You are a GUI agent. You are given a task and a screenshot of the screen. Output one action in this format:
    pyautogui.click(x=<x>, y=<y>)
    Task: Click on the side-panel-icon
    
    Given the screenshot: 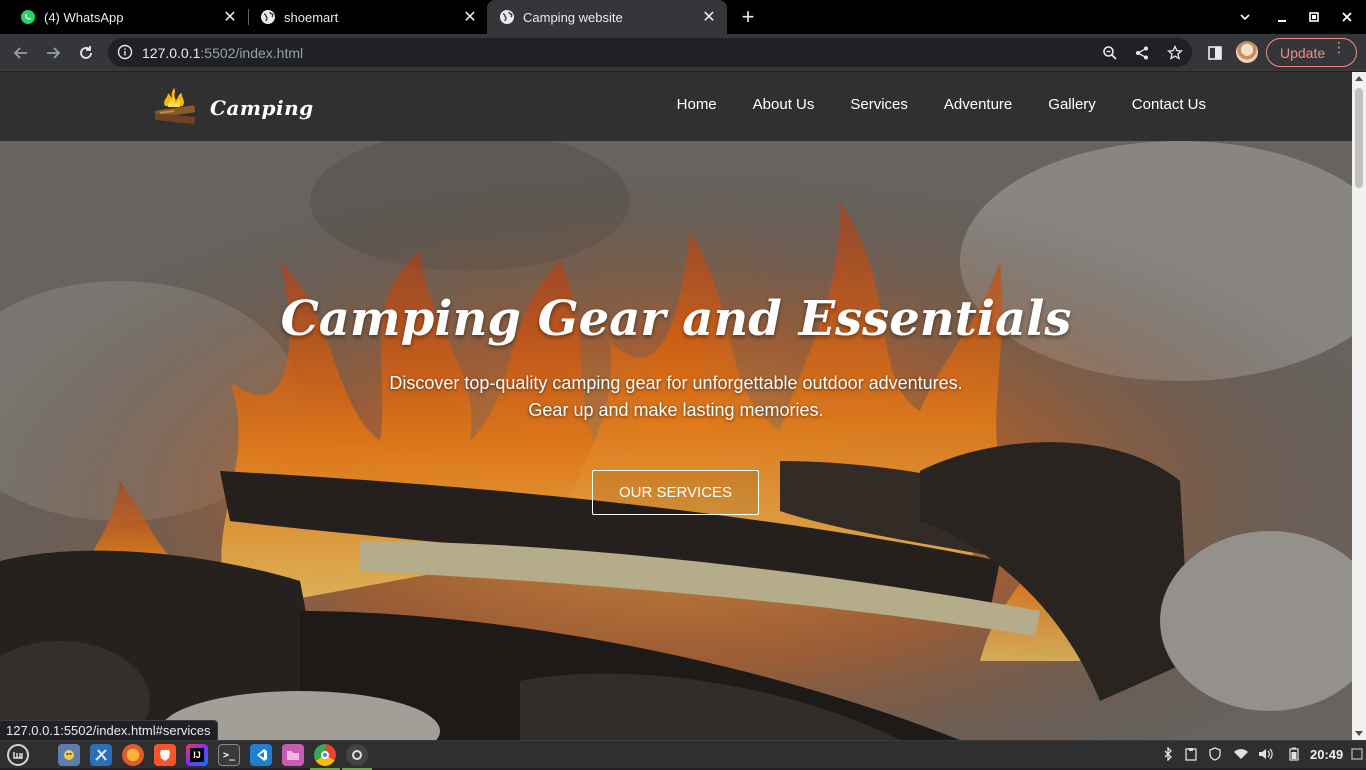 What is the action you would take?
    pyautogui.click(x=1215, y=53)
    